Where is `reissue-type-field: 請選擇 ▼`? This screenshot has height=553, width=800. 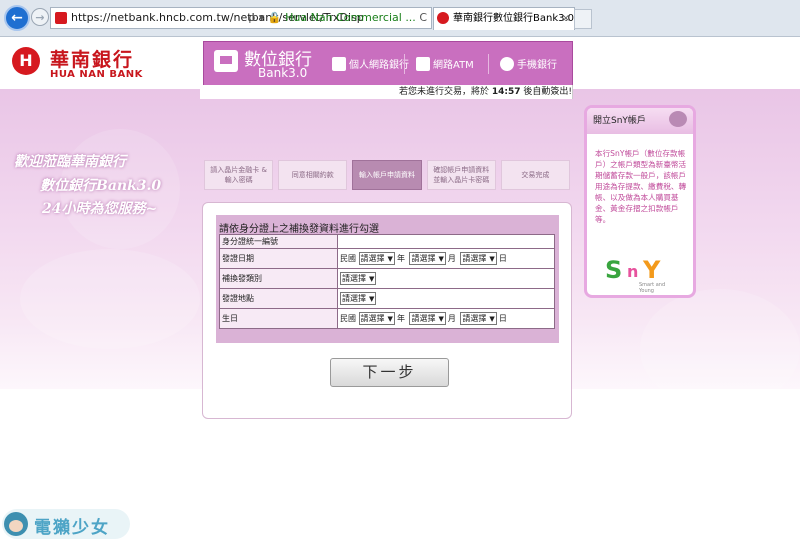
reissue-type-field: 請選擇 ▼ is located at coordinates (446, 278).